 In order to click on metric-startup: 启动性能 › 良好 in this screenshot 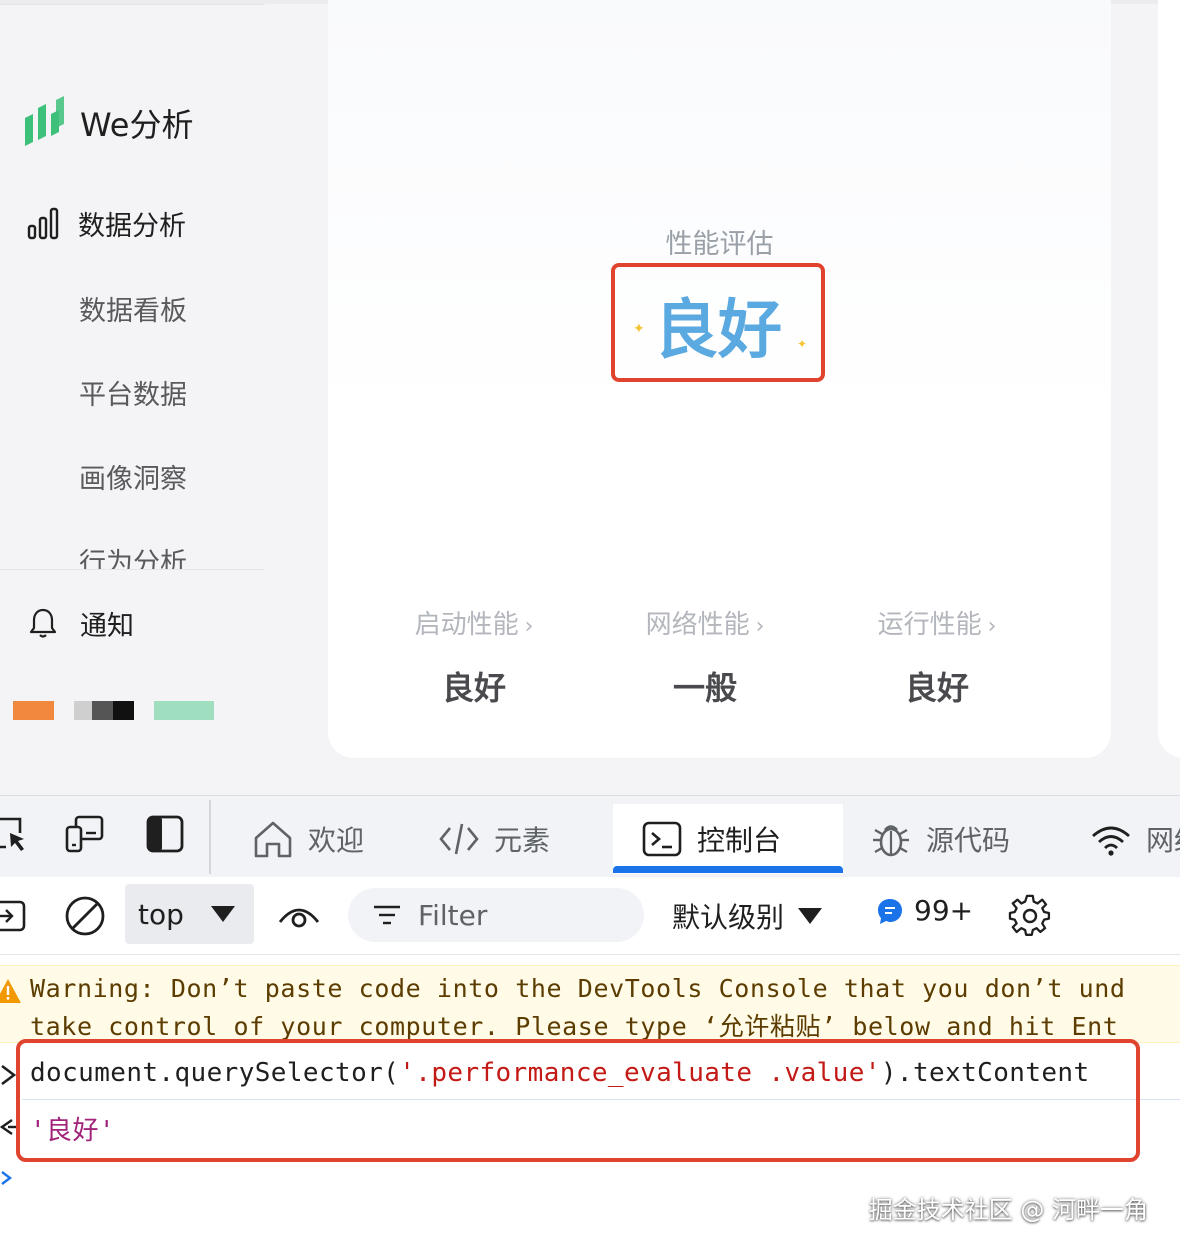, I will do `click(474, 656)`.